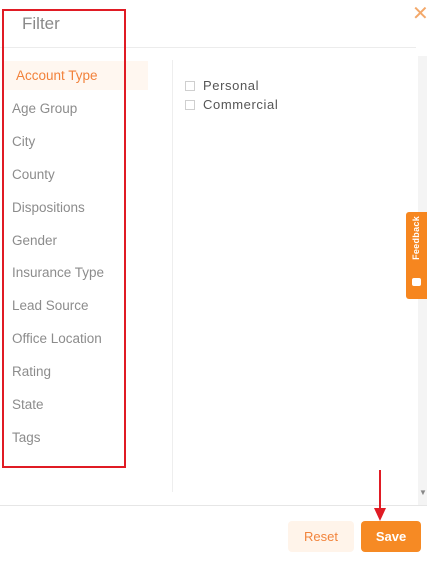 This screenshot has width=427, height=570. I want to click on annotation-arrow-icon, so click(380, 495).